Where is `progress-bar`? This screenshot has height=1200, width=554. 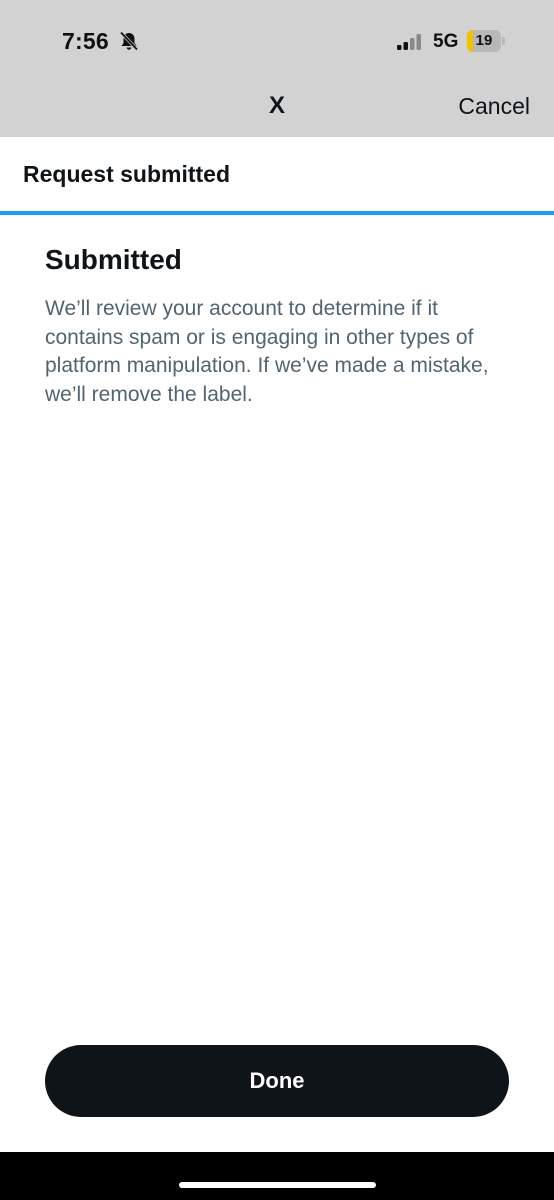
progress-bar is located at coordinates (277, 213).